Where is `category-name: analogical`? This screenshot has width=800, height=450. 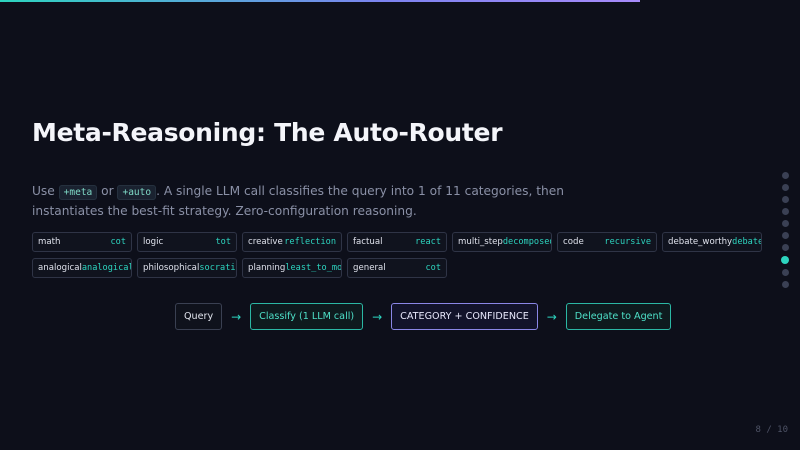
category-name: analogical is located at coordinates (60, 268).